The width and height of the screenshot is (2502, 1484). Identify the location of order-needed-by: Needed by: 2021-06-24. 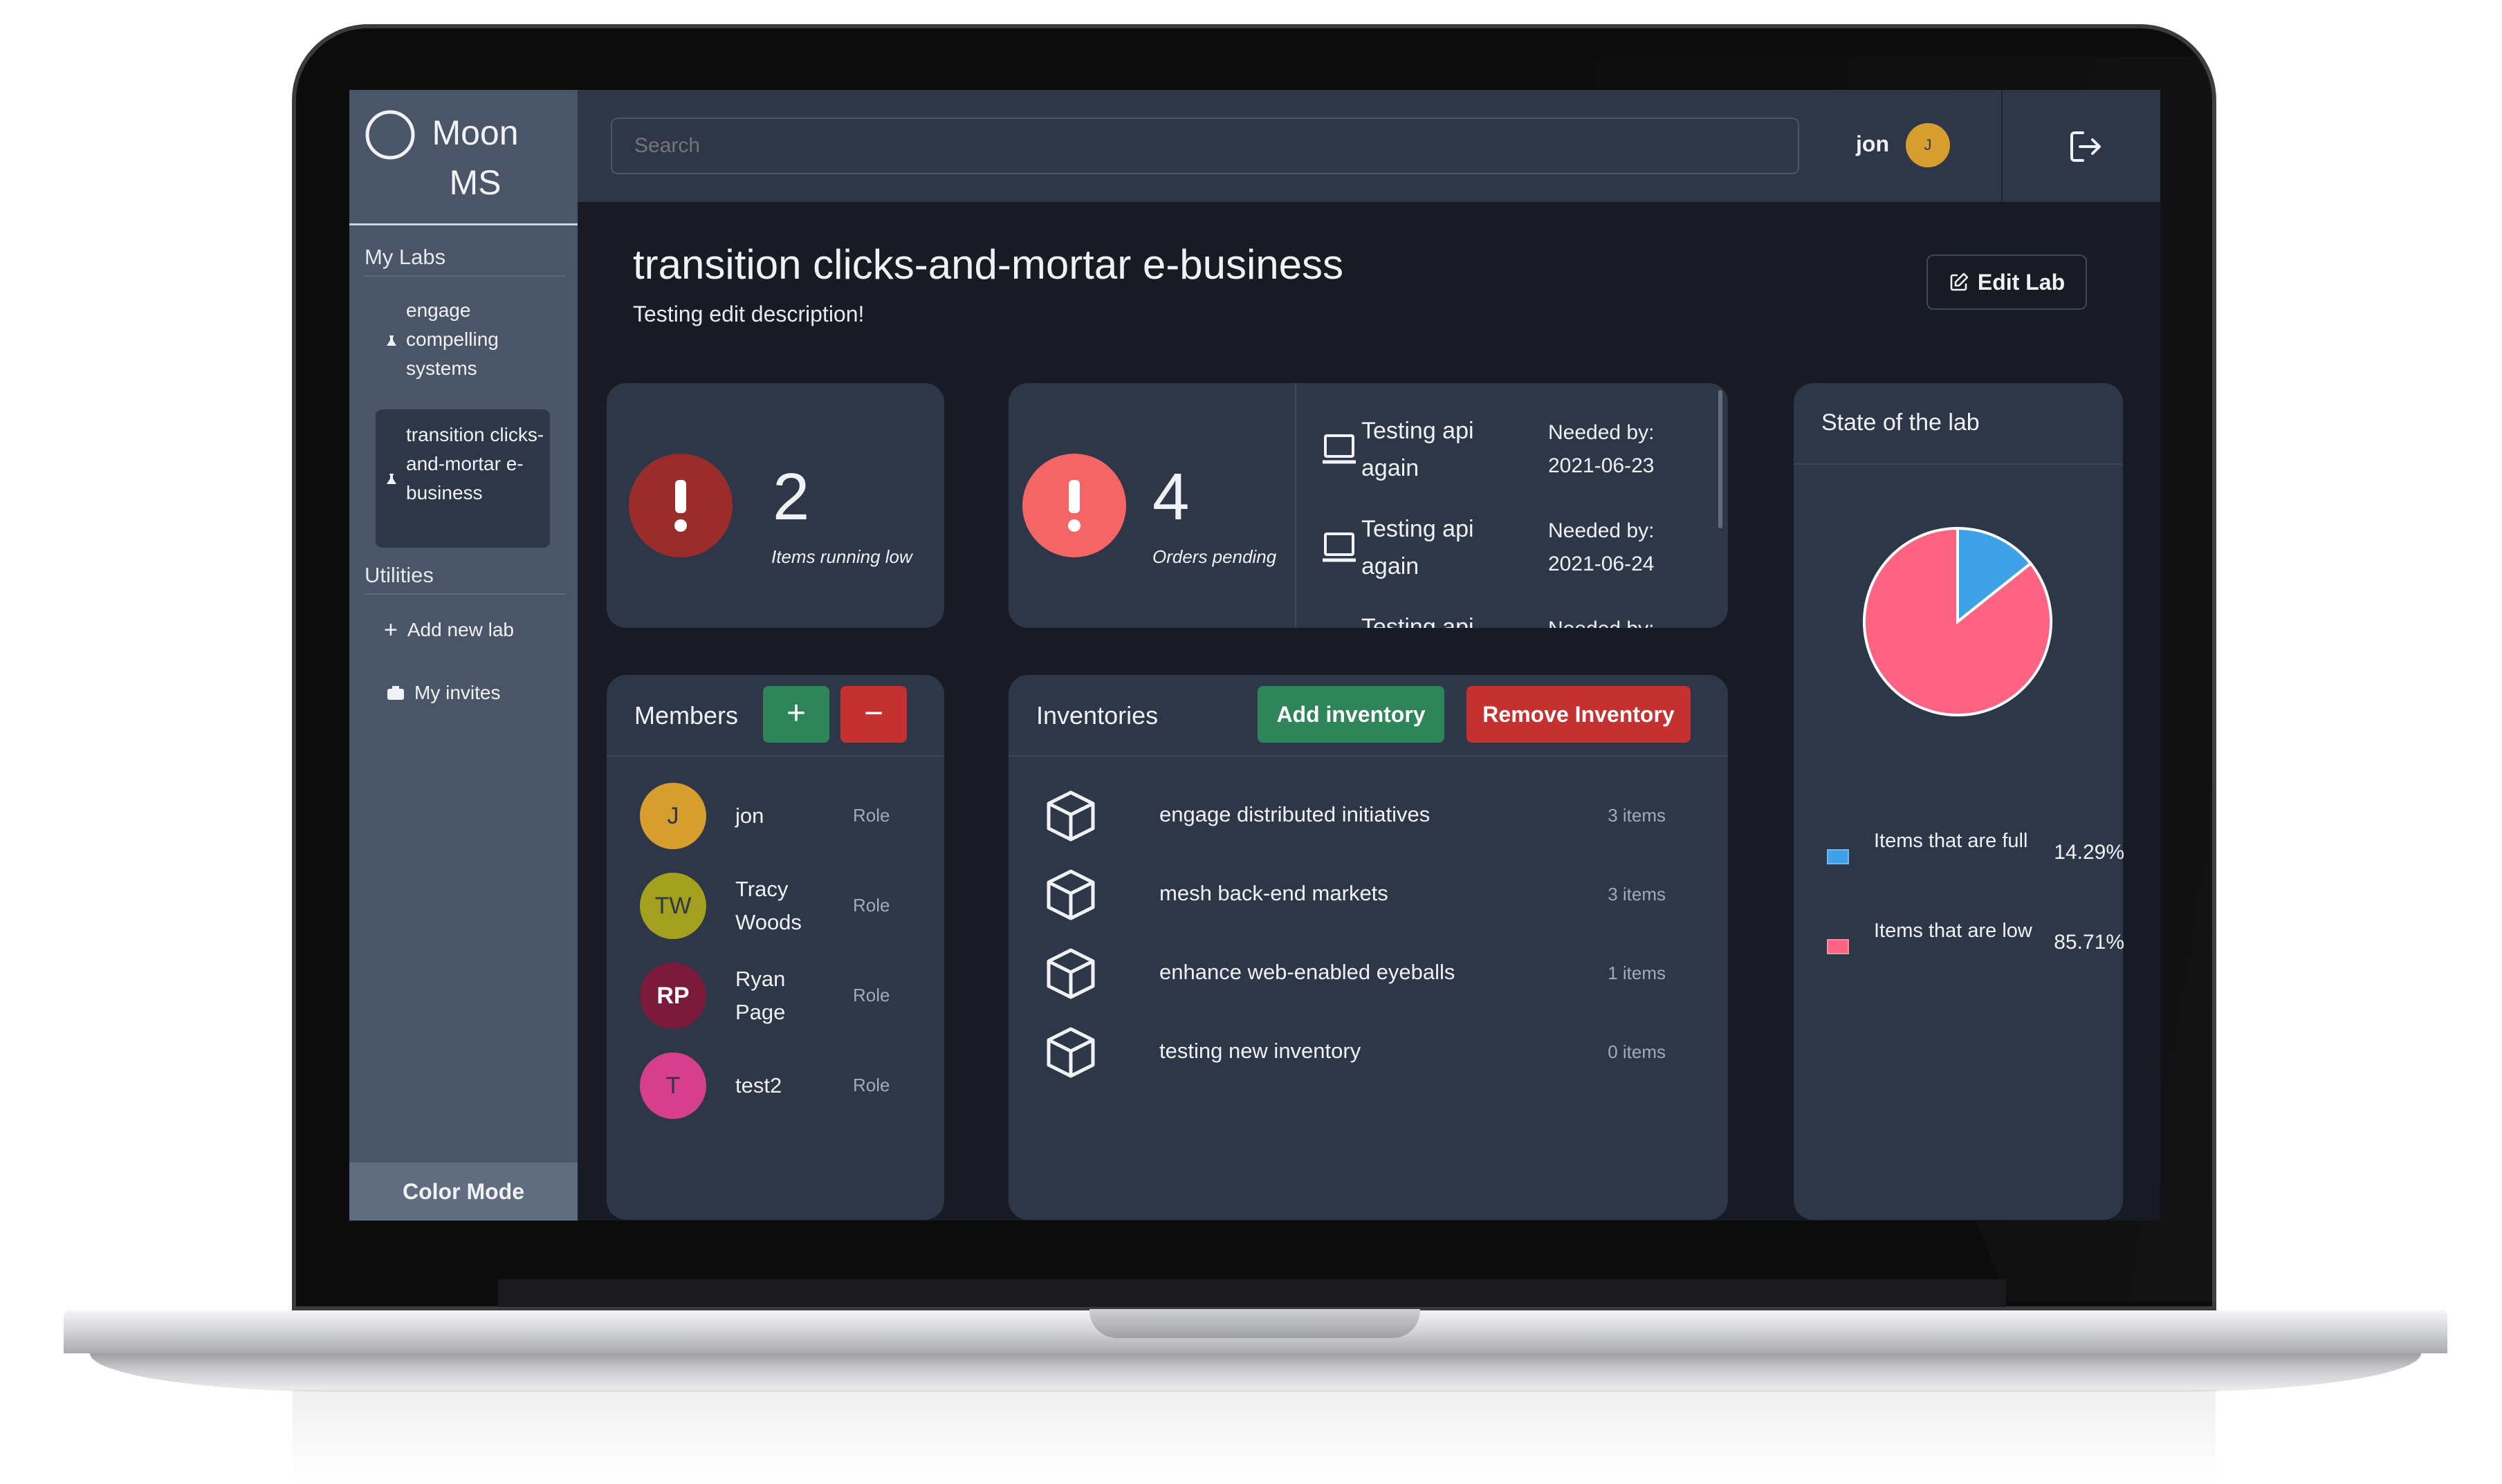
(1601, 547).